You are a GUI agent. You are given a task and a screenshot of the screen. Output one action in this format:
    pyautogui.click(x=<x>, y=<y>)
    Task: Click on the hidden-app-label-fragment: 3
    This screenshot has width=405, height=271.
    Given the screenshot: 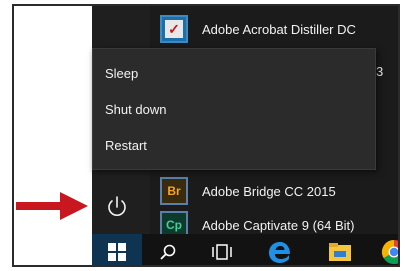 What is the action you would take?
    pyautogui.click(x=380, y=71)
    